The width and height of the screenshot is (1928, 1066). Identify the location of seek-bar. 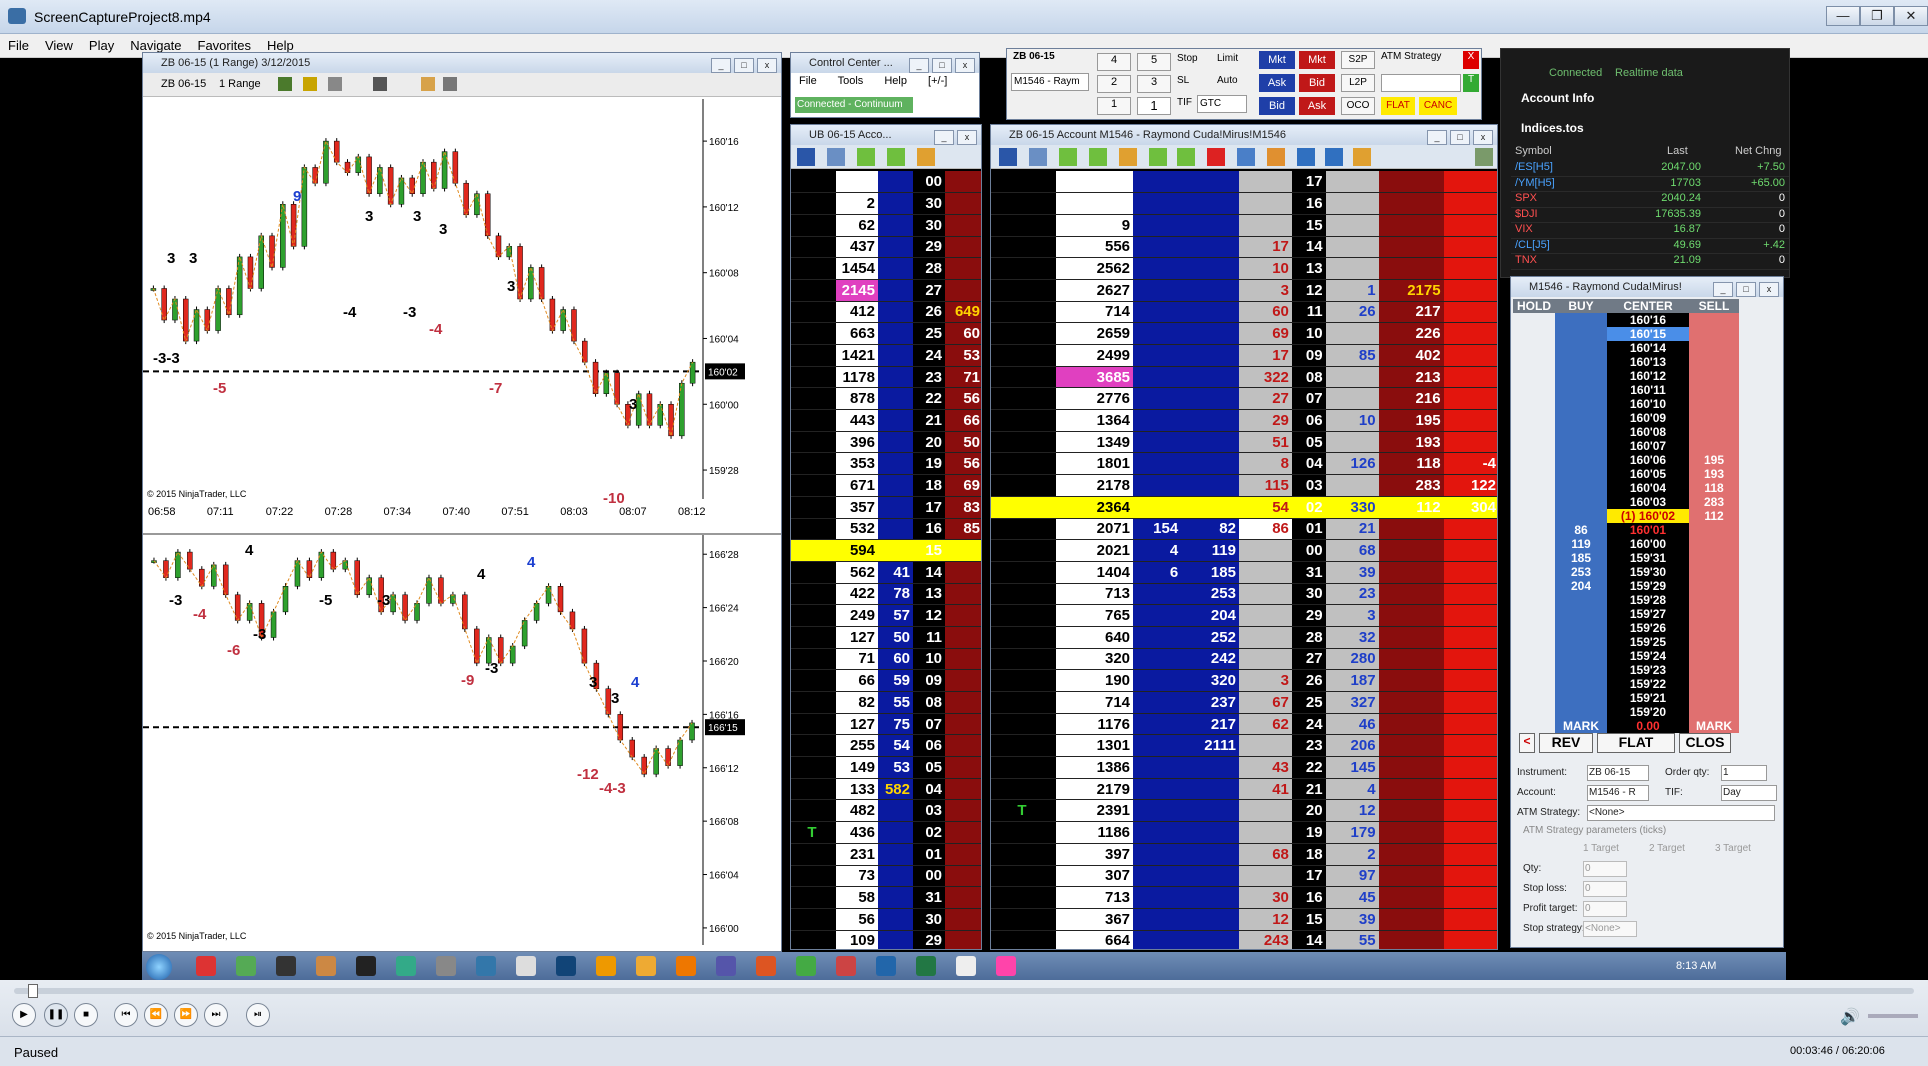
(964, 991).